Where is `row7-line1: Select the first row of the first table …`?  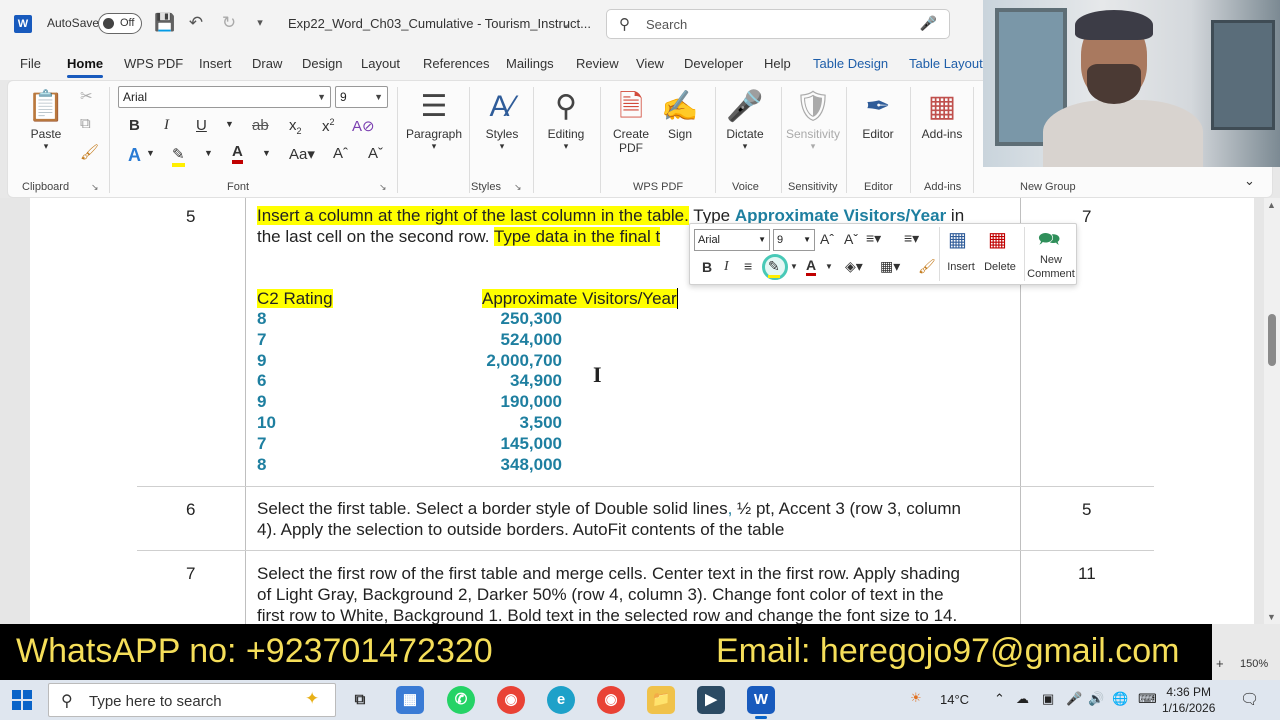
row7-line1: Select the first row of the first table … is located at coordinates (608, 573).